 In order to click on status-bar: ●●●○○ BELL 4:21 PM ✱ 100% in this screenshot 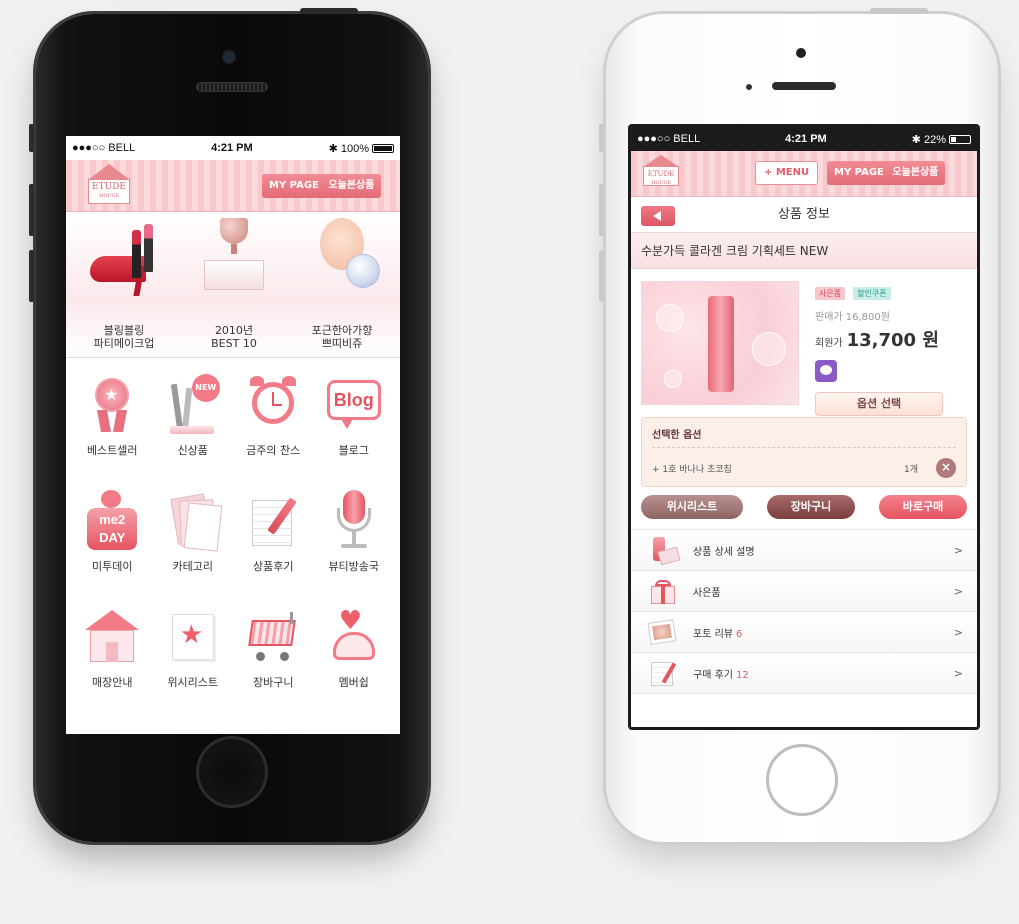, I will do `click(233, 148)`.